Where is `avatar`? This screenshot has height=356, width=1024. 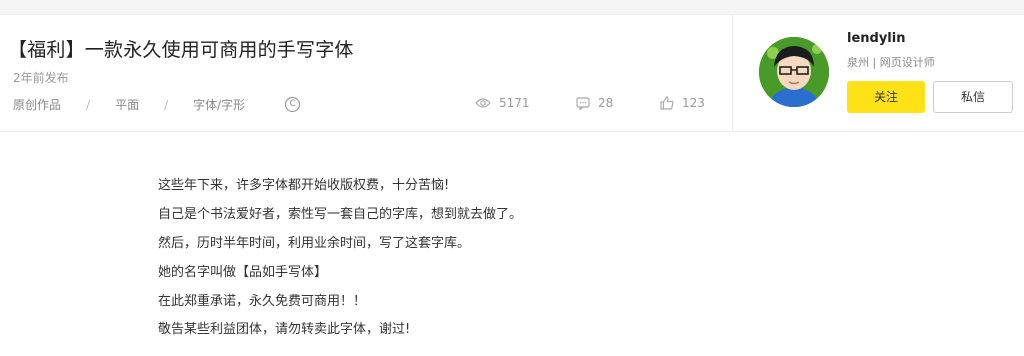 avatar is located at coordinates (794, 72).